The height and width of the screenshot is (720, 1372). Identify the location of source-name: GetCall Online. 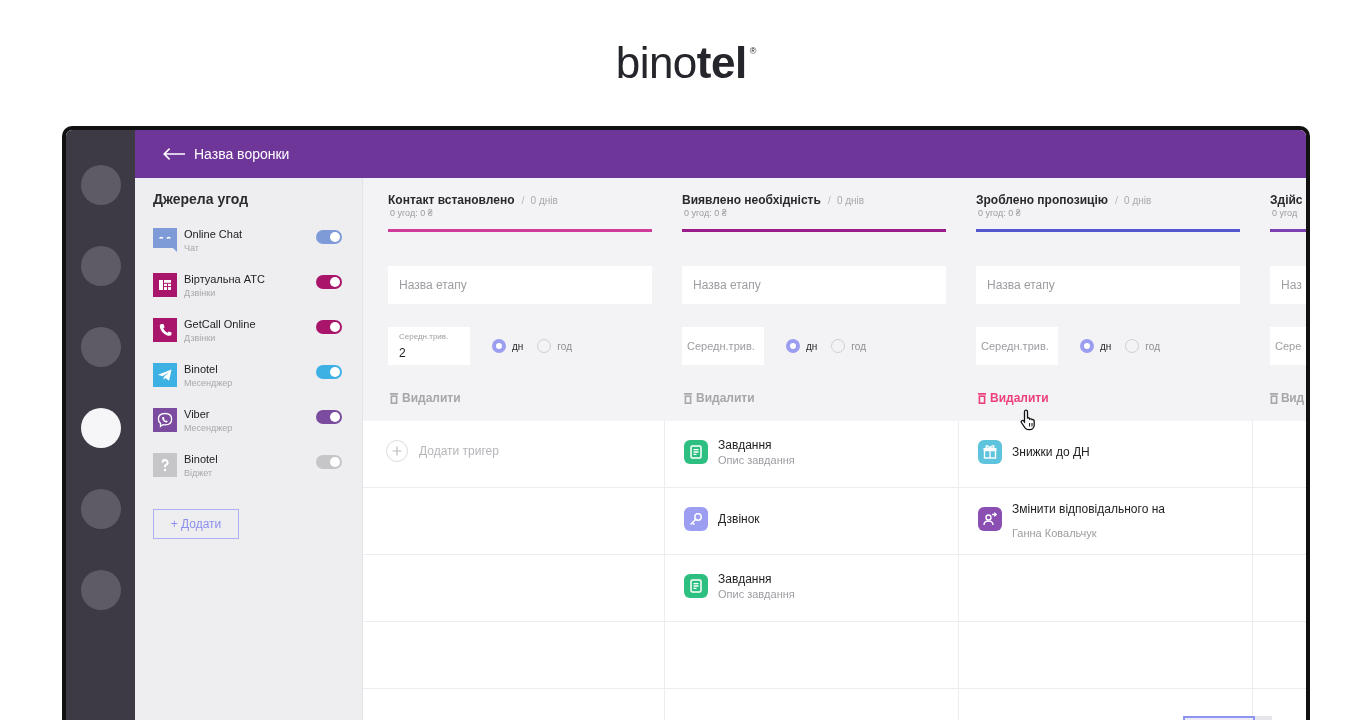
(220, 324).